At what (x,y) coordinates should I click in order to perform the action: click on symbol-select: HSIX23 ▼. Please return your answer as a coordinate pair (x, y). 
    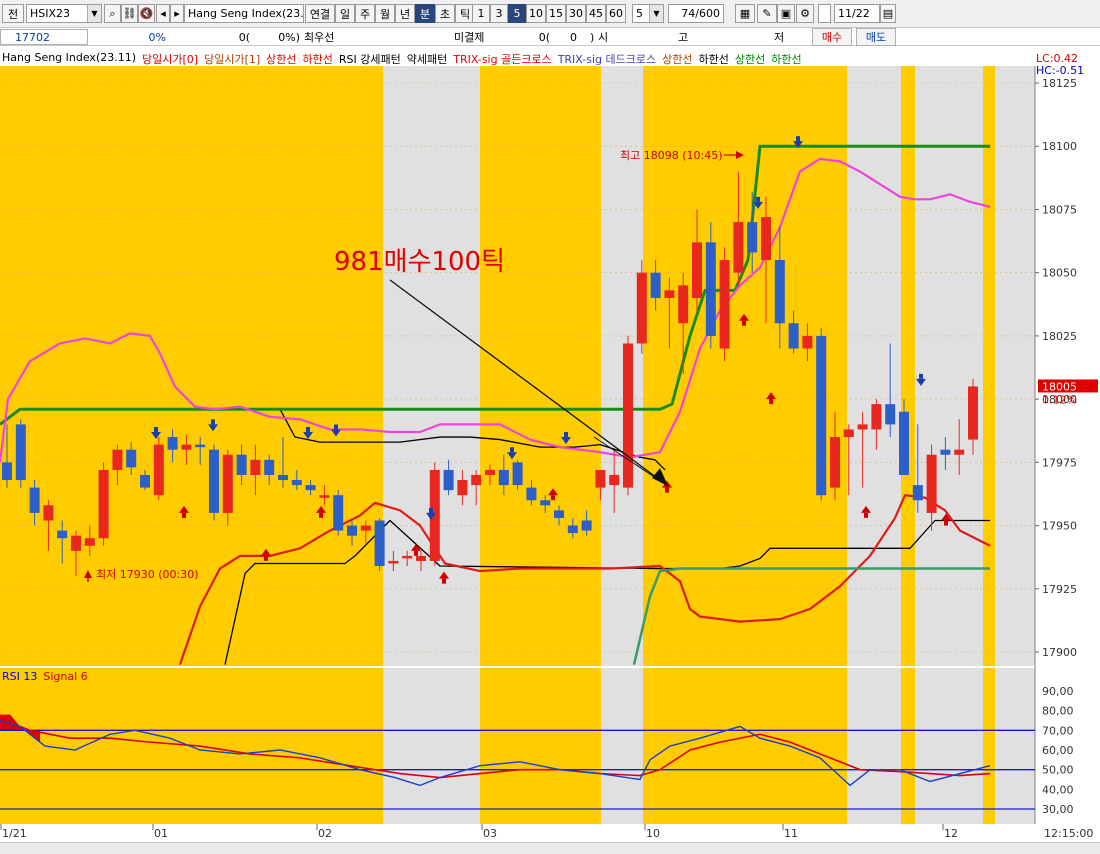
    Looking at the image, I should click on (64, 13).